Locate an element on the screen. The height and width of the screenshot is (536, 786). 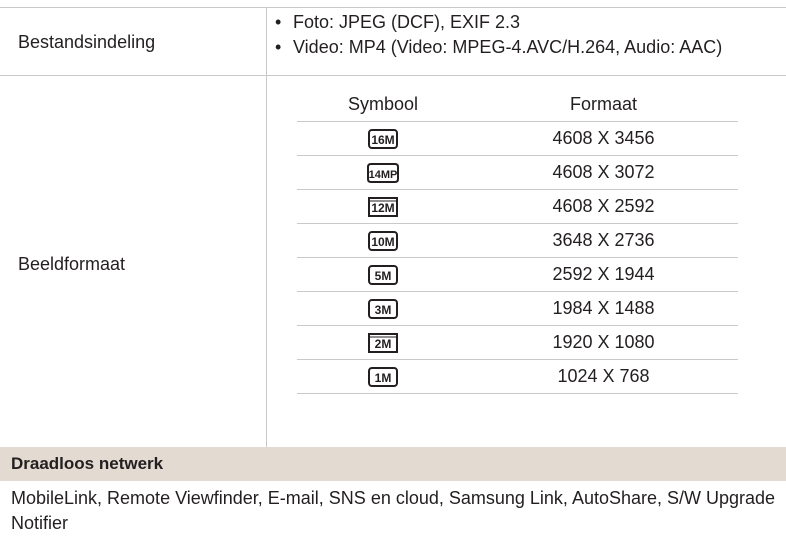
format-value: 4608 X 2592 is located at coordinates (603, 206).